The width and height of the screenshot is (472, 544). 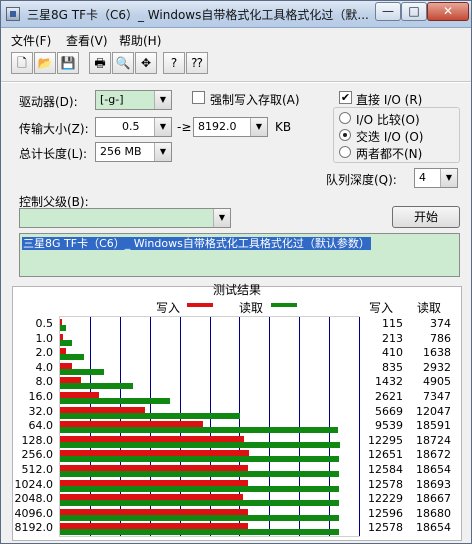 I want to click on column-read-header: 读取, so click(x=429, y=308).